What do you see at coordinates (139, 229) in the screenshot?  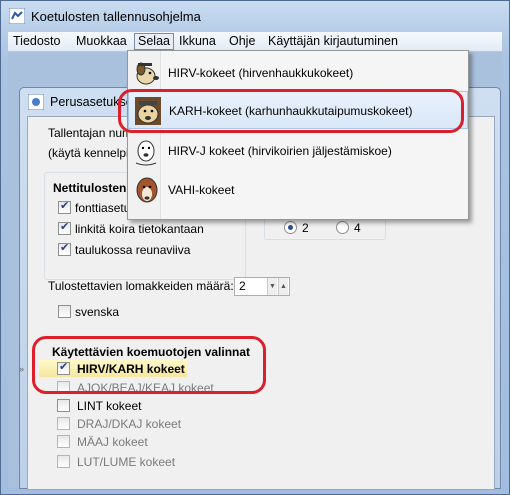 I see `linkita-label: linkitä koira tietokantaan` at bounding box center [139, 229].